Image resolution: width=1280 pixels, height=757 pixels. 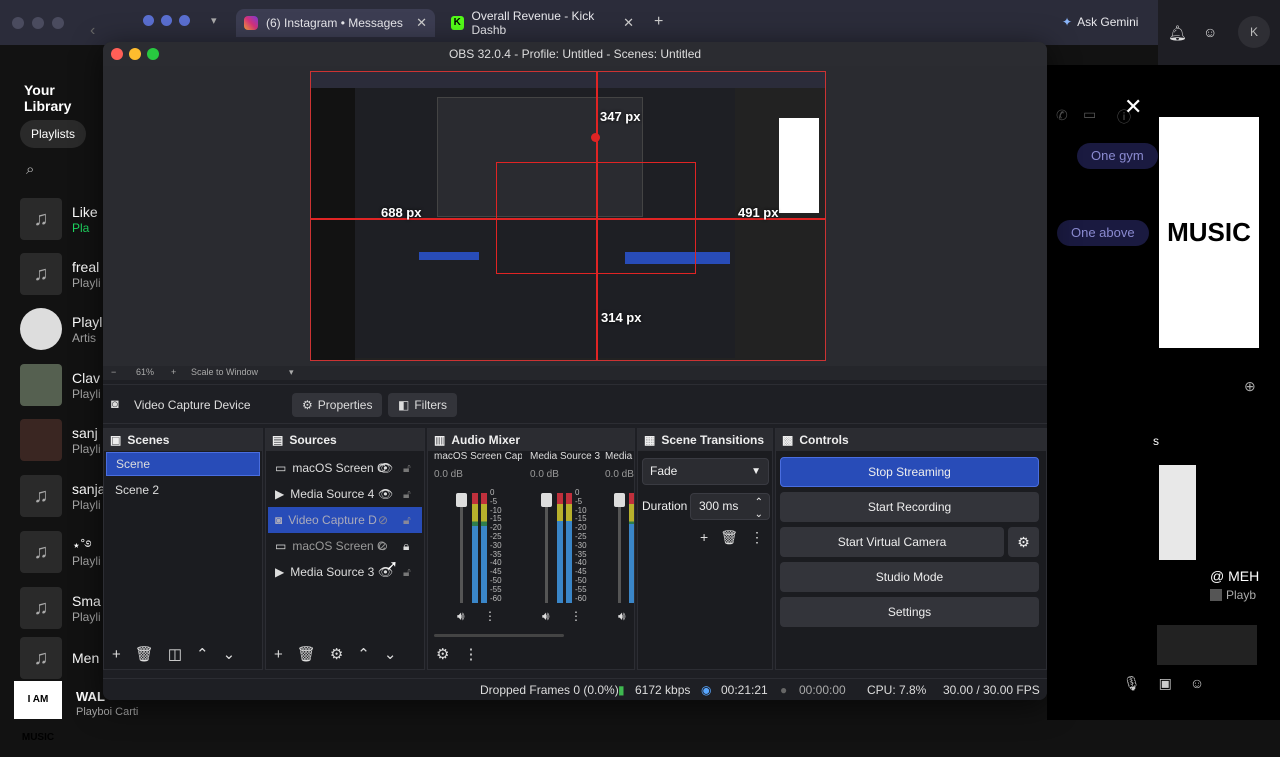 What do you see at coordinates (1089, 114) in the screenshot?
I see `video-call-icon: ▭` at bounding box center [1089, 114].